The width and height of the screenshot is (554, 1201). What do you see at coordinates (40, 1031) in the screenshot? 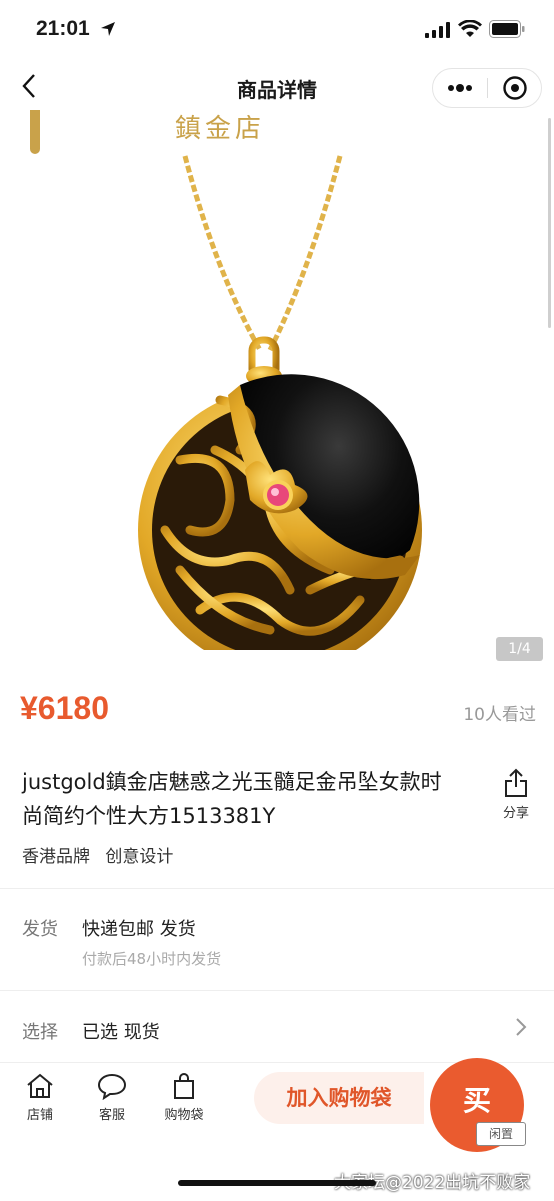
I see `option-label: 选择` at bounding box center [40, 1031].